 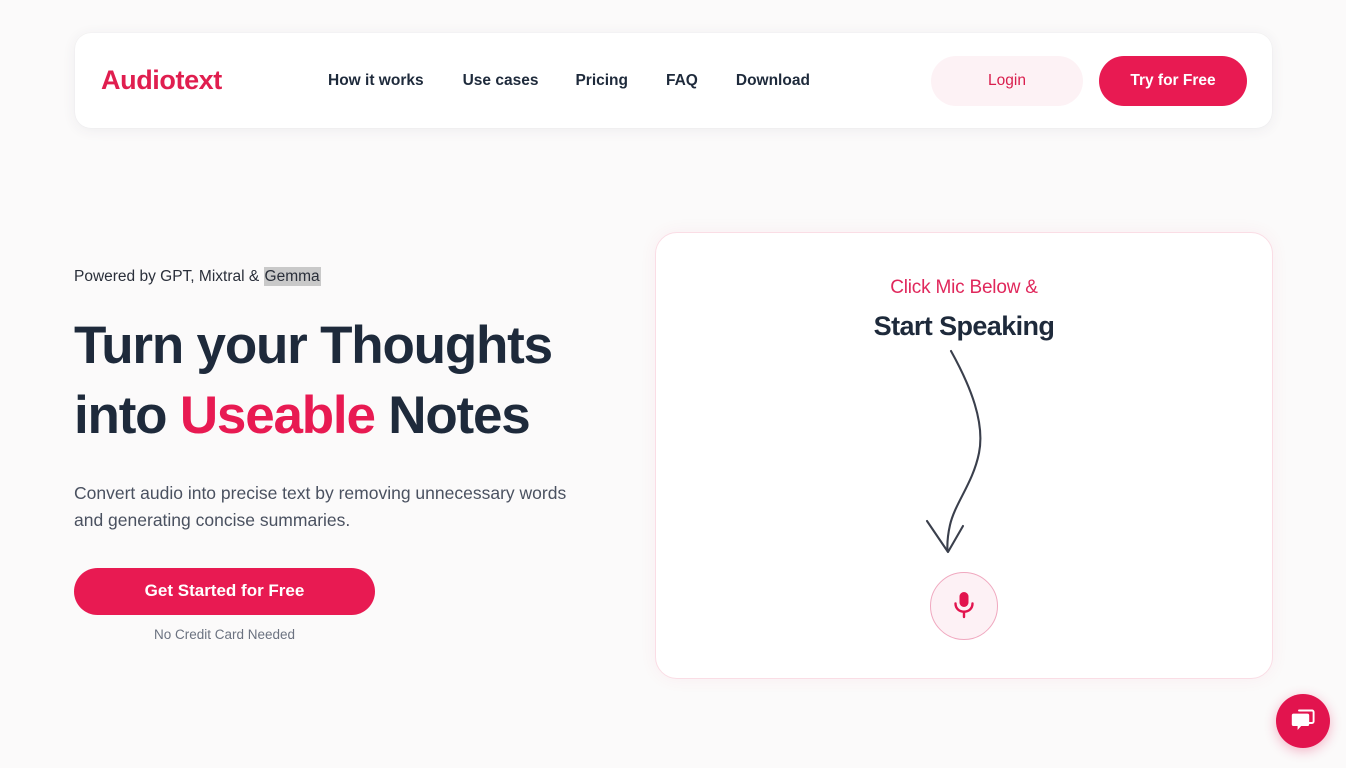 What do you see at coordinates (964, 287) in the screenshot?
I see `mic-card-kicker: Click Mic Below &` at bounding box center [964, 287].